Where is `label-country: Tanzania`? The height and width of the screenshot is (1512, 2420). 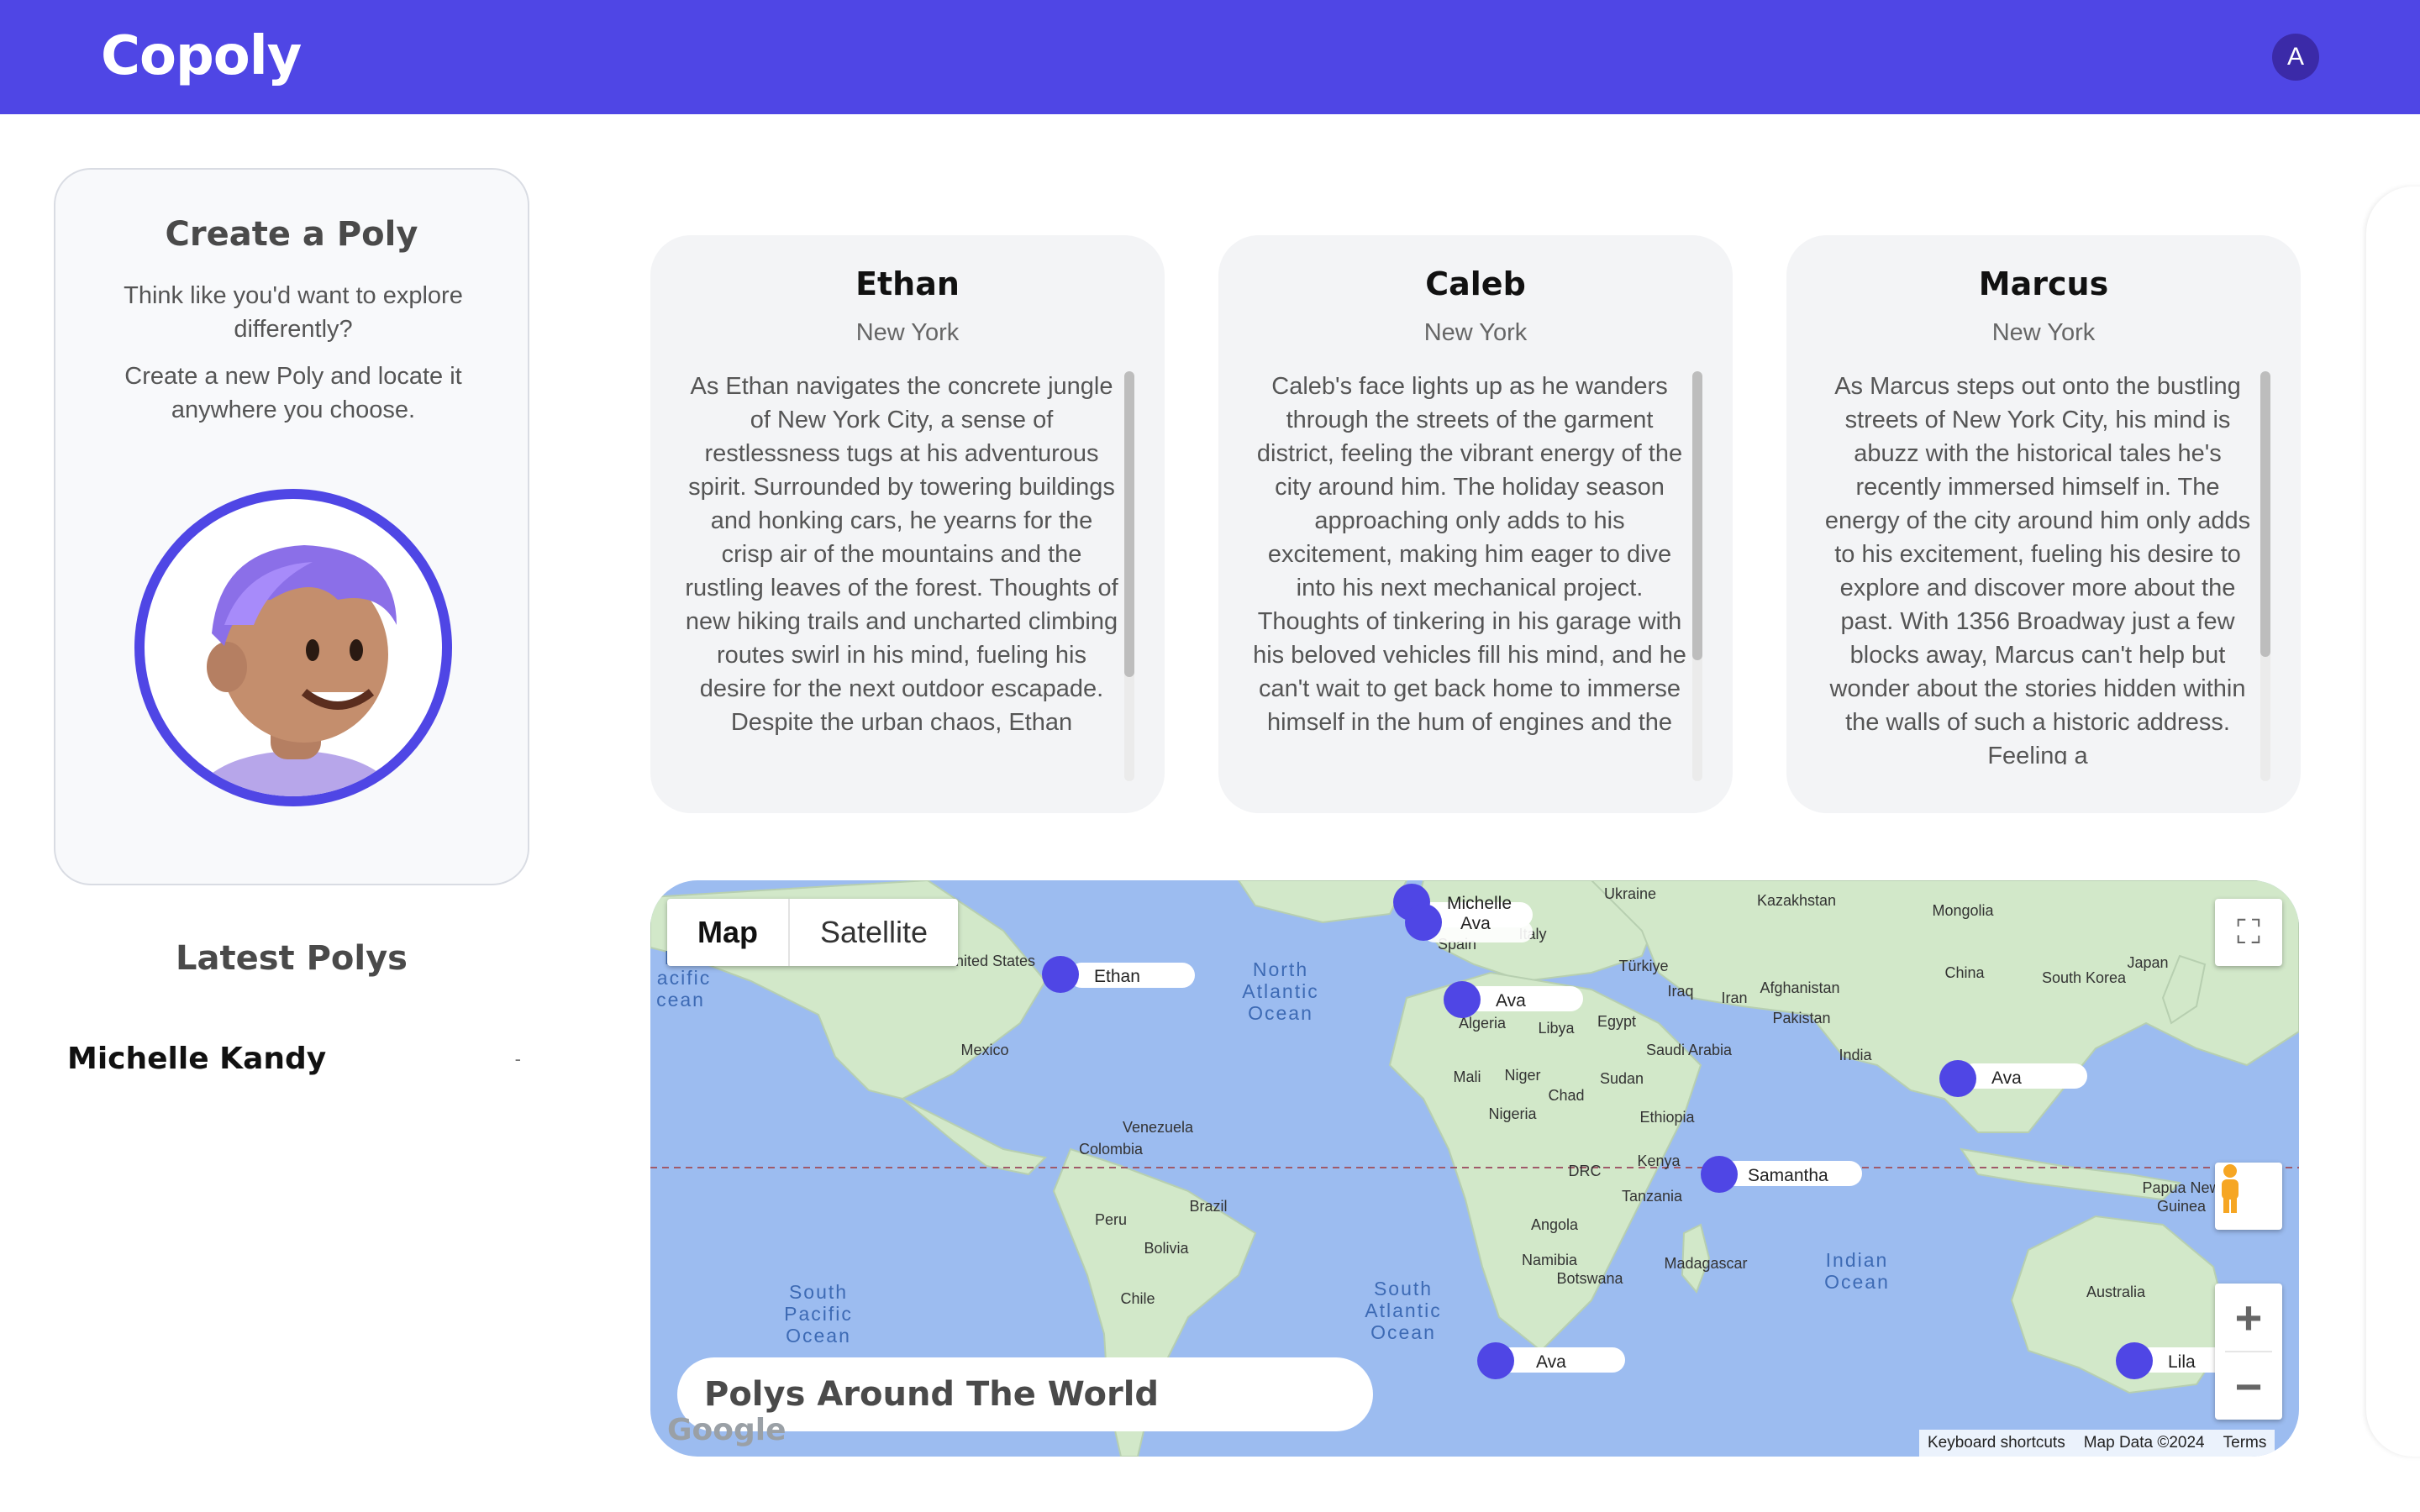 label-country: Tanzania is located at coordinates (1652, 1196).